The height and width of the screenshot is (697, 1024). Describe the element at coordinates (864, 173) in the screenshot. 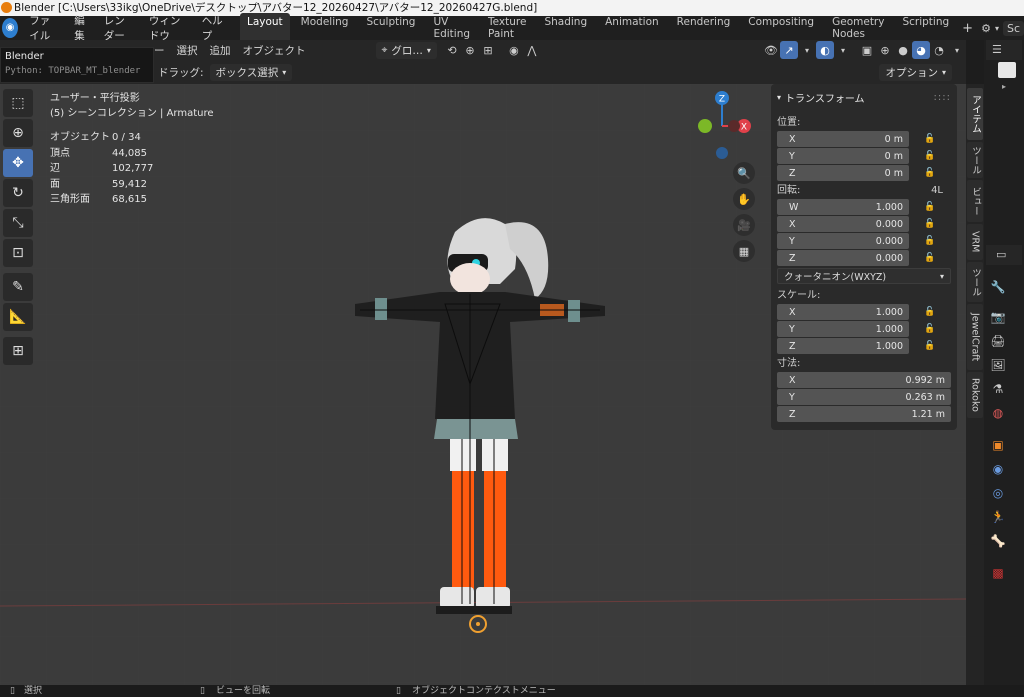

I see `location-z-field: Z0 m 🔓` at that location.